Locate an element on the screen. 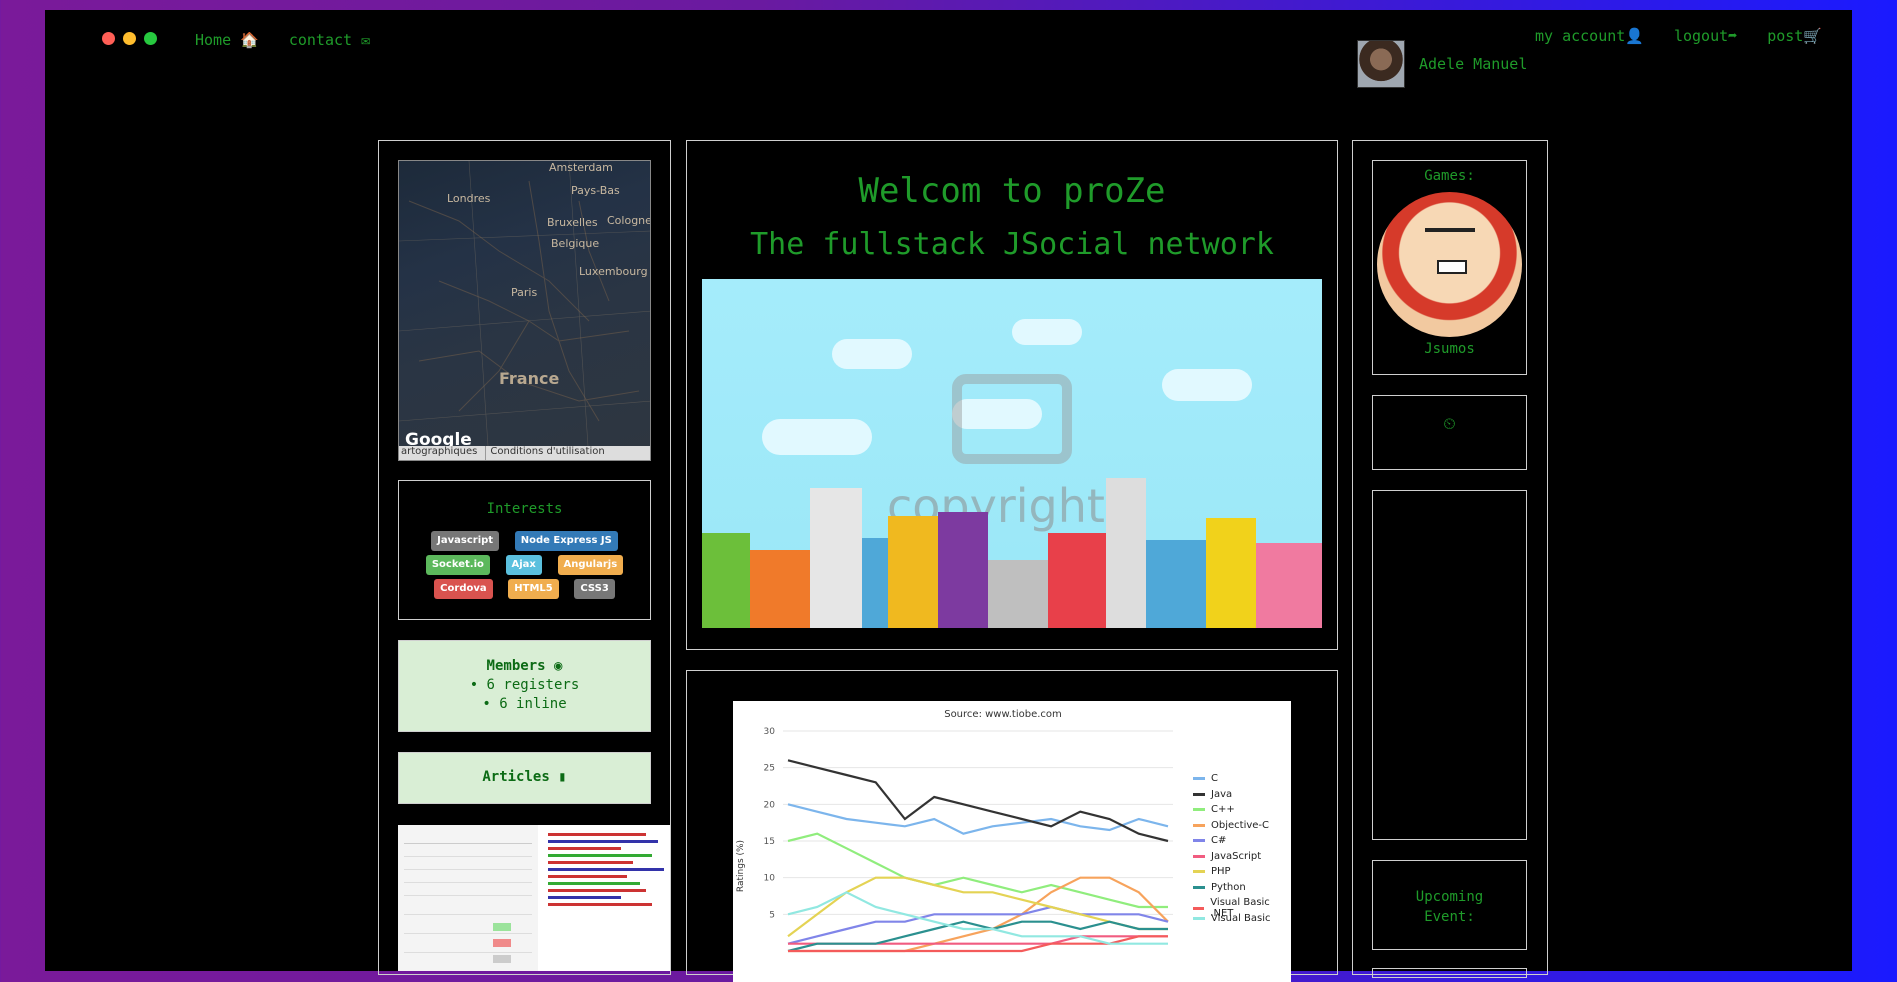 This screenshot has width=1897, height=982. events-title: Upcoming Event: is located at coordinates (1449, 907).